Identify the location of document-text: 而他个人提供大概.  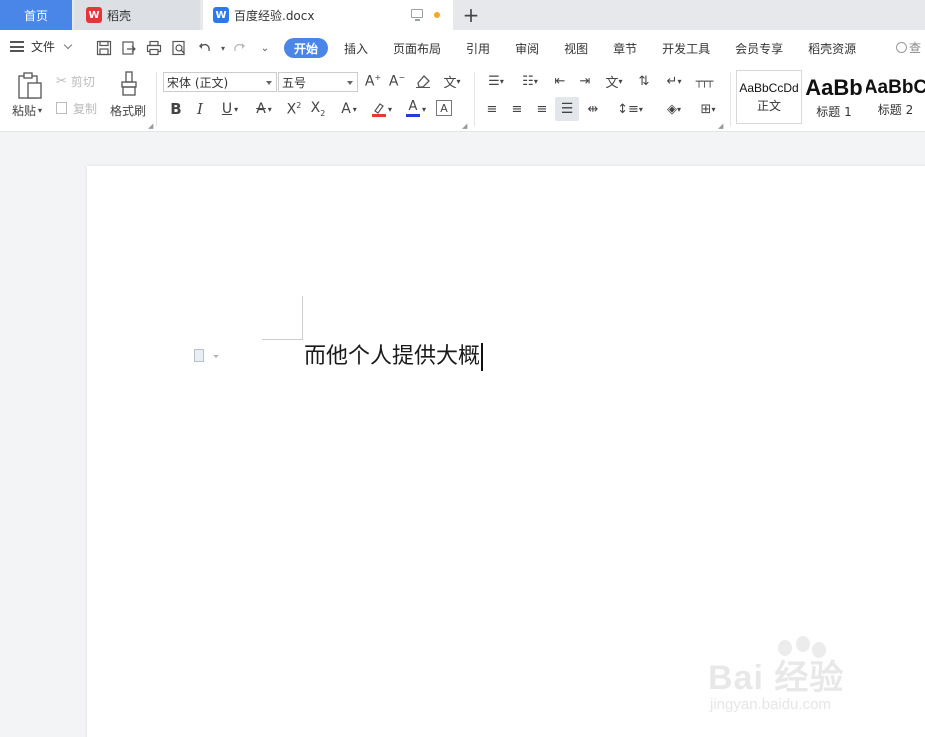
(392, 356).